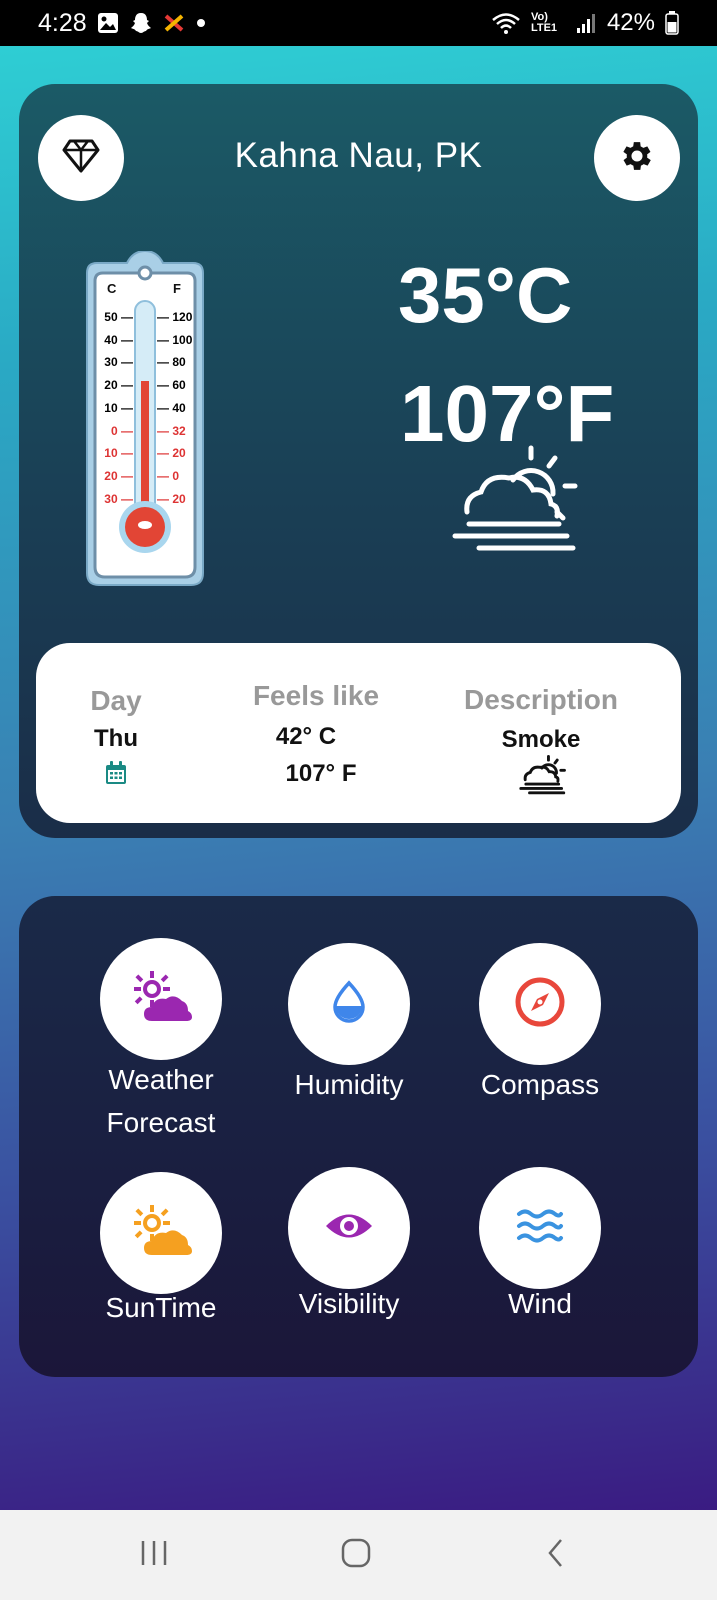 This screenshot has height=1600, width=717. Describe the element at coordinates (321, 773) in the screenshot. I see `feels-like-fahrenheit: 107° F` at that location.